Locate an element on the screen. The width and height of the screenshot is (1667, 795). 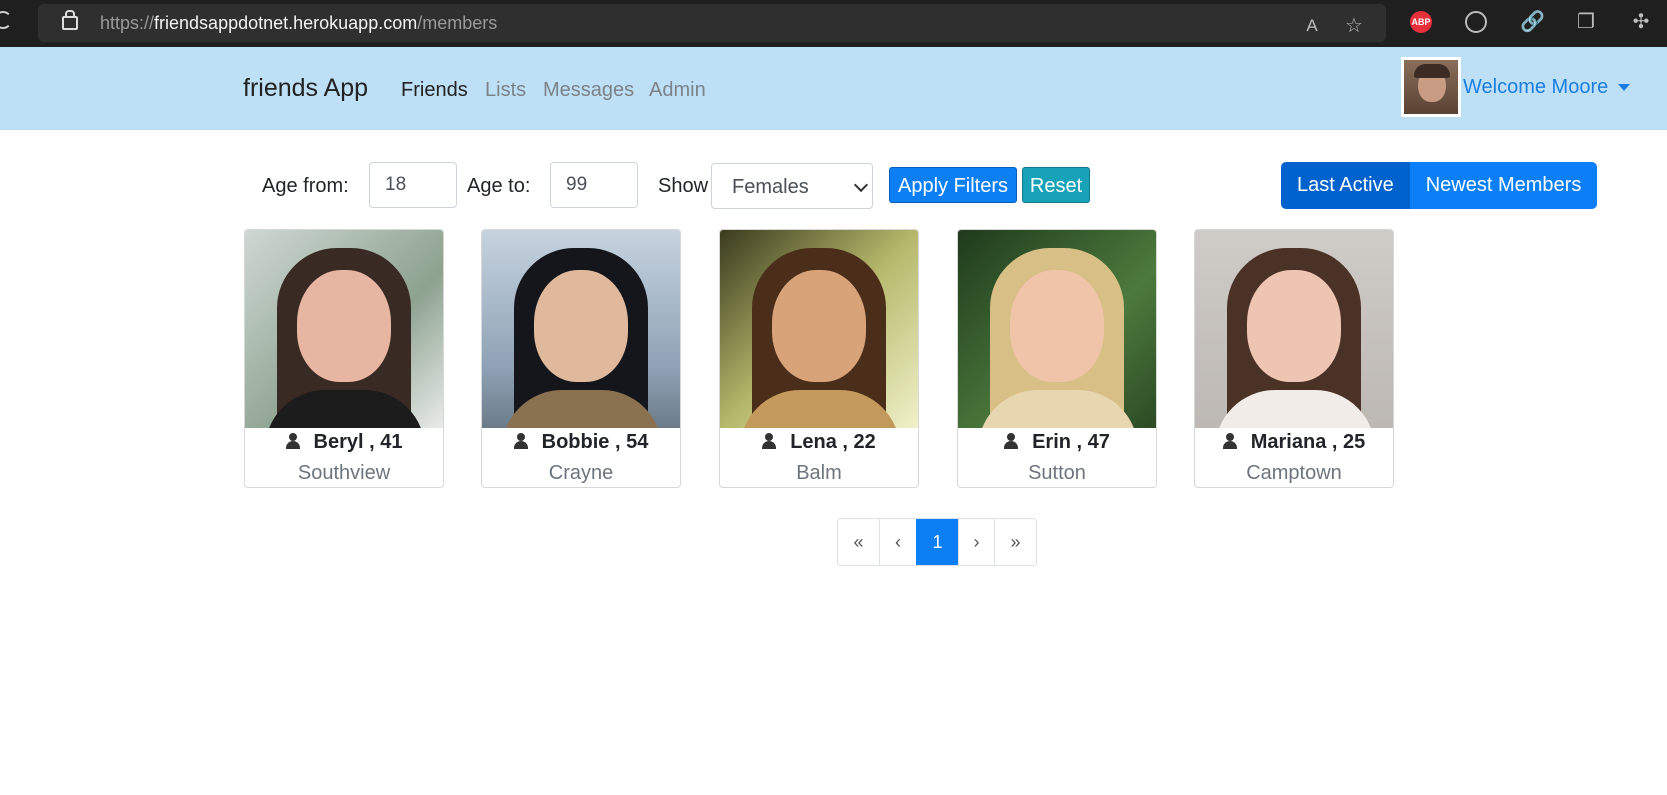
member-city: Crayne is located at coordinates (581, 473).